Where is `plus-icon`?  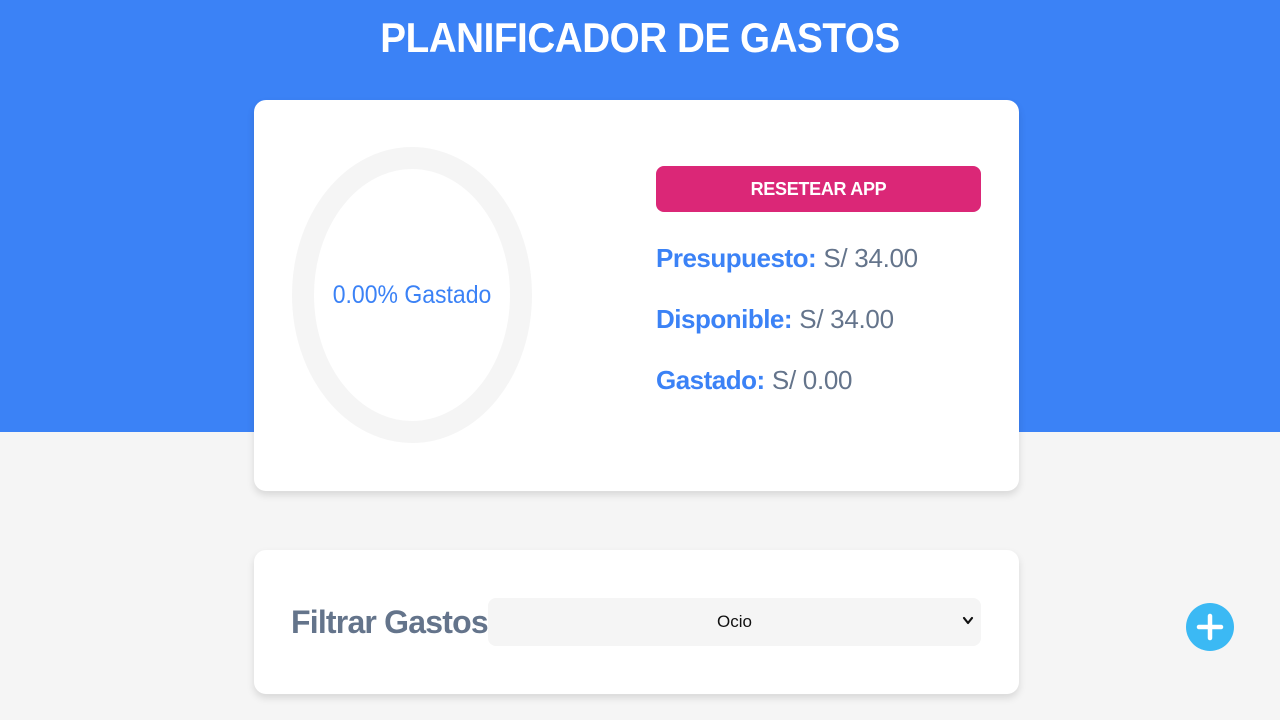
plus-icon is located at coordinates (1210, 627).